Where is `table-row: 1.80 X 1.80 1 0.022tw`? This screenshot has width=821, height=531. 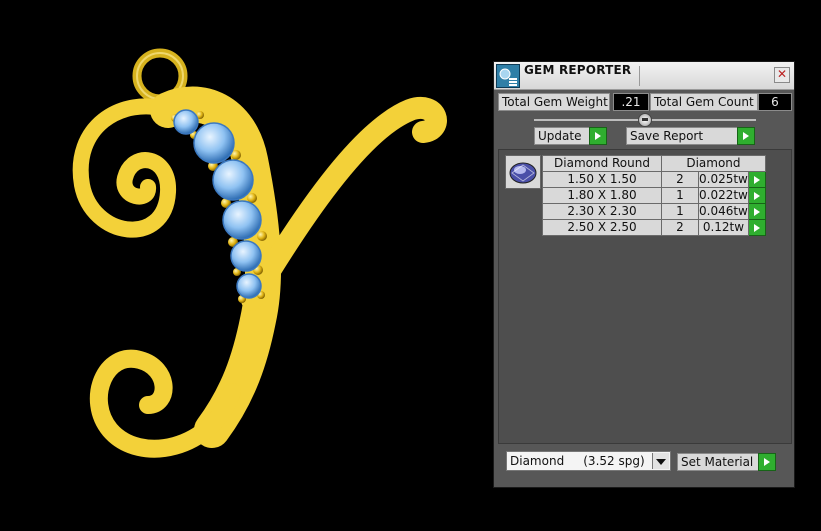
table-row: 1.80 X 1.80 1 0.022tw is located at coordinates (654, 195).